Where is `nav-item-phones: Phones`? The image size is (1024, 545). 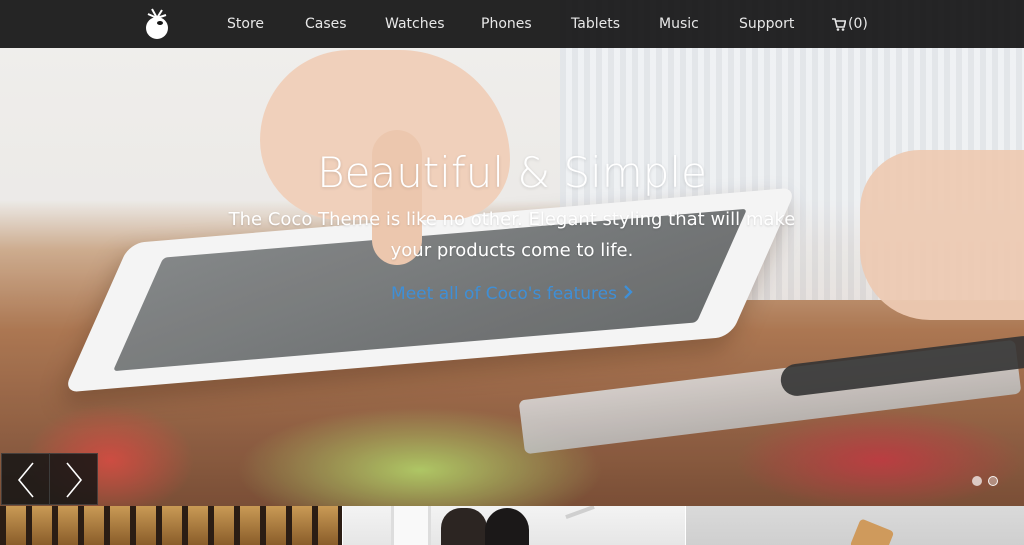
nav-item-phones: Phones is located at coordinates (506, 24).